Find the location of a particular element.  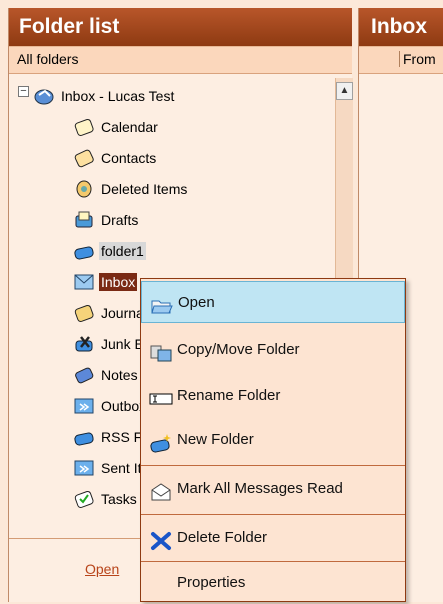

tree-item-label: Contacts is located at coordinates (129, 158).